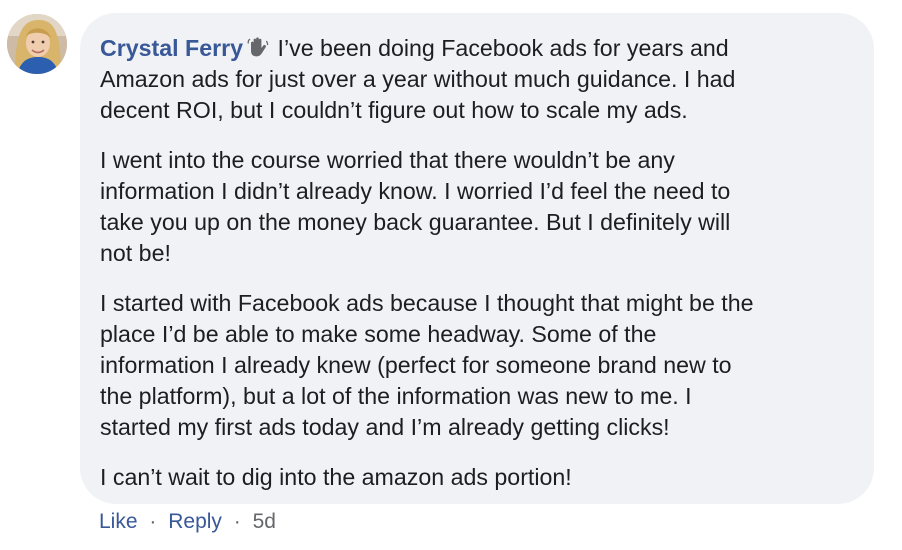 Image resolution: width=902 pixels, height=550 pixels. I want to click on author-name-link: Crystal Ferry, so click(171, 48).